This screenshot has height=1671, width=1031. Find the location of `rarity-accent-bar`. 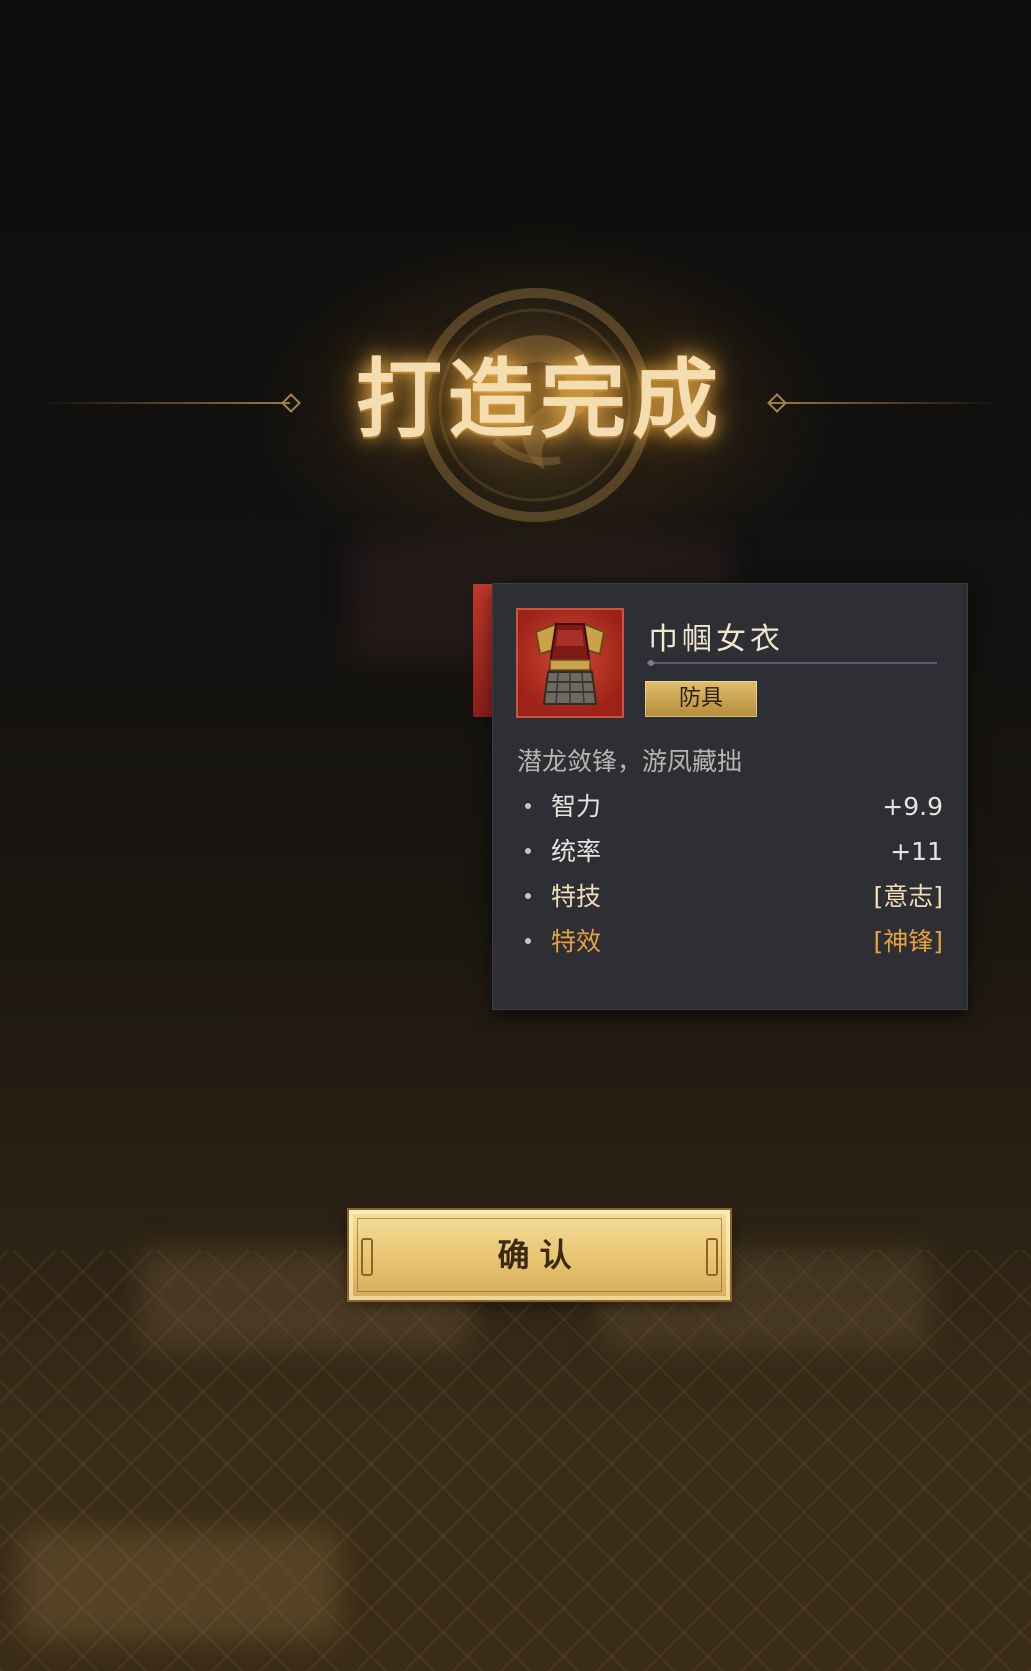

rarity-accent-bar is located at coordinates (483, 650).